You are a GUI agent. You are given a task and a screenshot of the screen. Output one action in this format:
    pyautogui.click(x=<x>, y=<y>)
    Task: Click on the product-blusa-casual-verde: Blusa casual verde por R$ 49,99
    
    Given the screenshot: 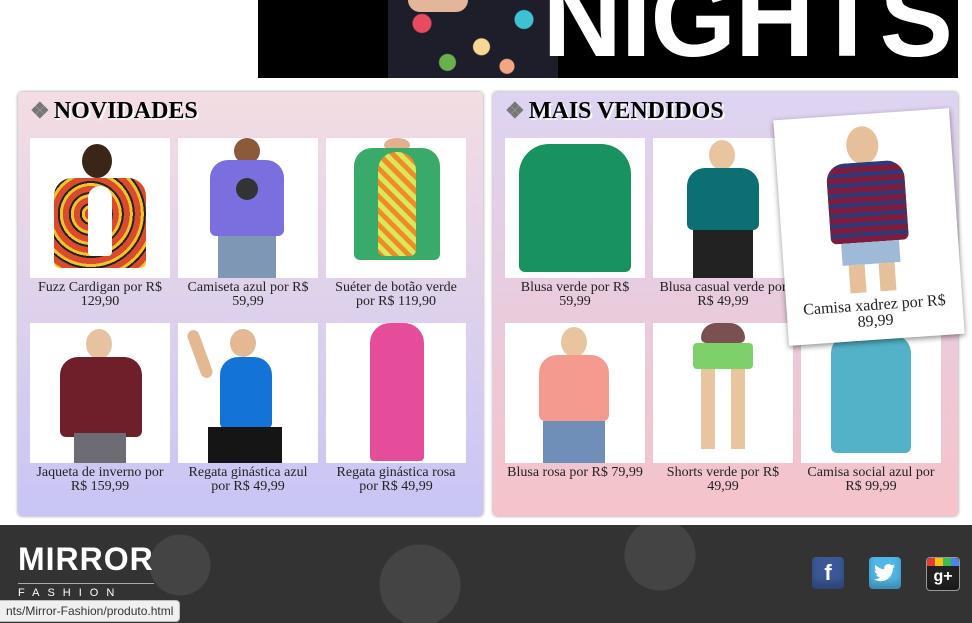 What is the action you would take?
    pyautogui.click(x=723, y=223)
    